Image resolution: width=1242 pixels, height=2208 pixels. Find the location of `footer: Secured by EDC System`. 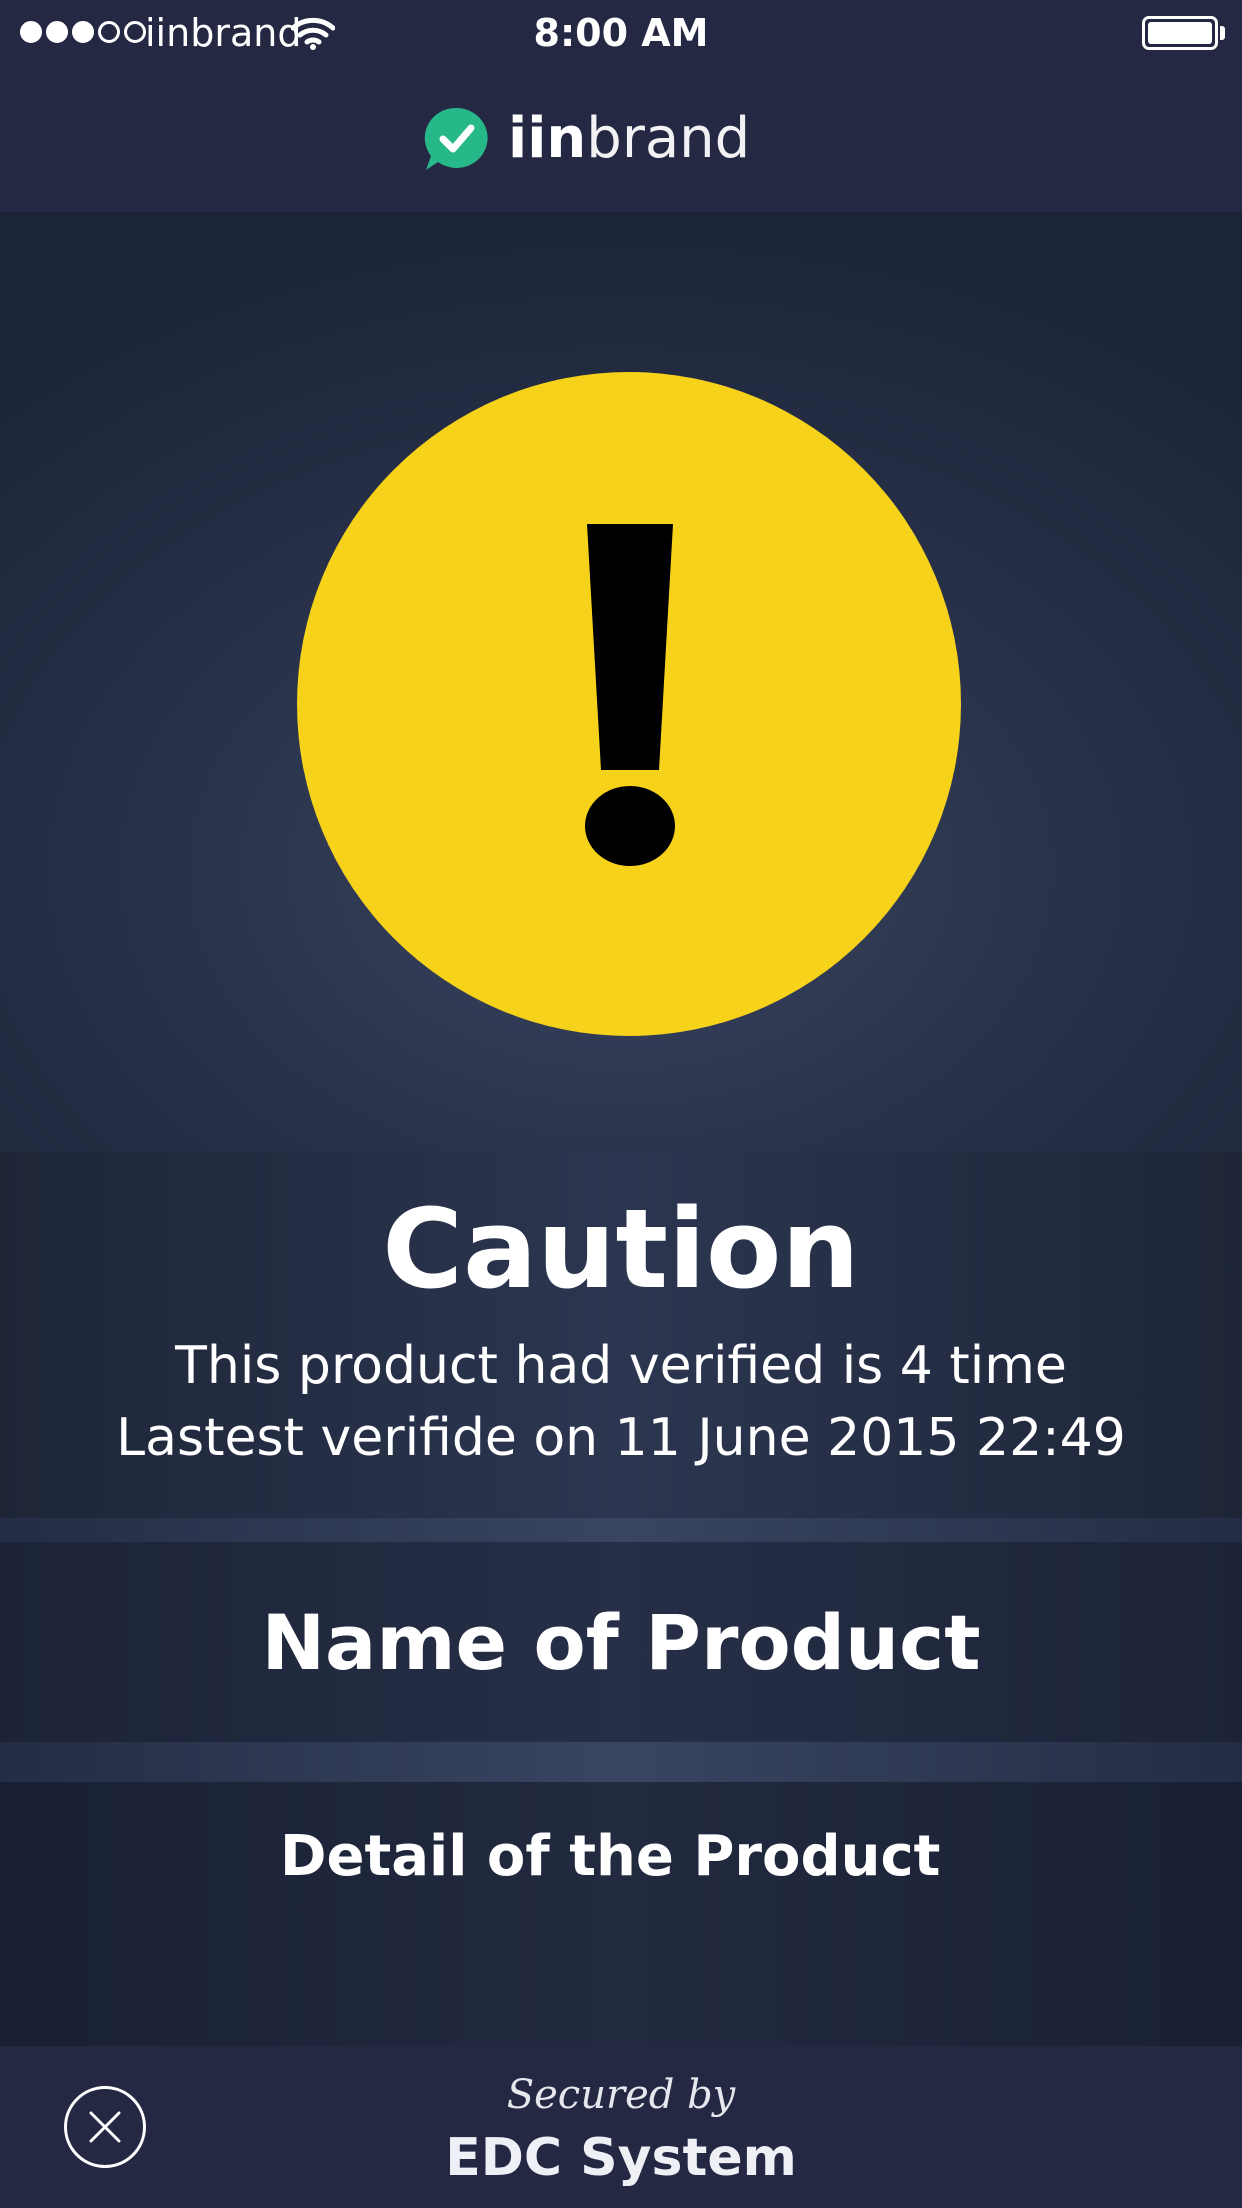

footer: Secured by EDC System is located at coordinates (621, 2127).